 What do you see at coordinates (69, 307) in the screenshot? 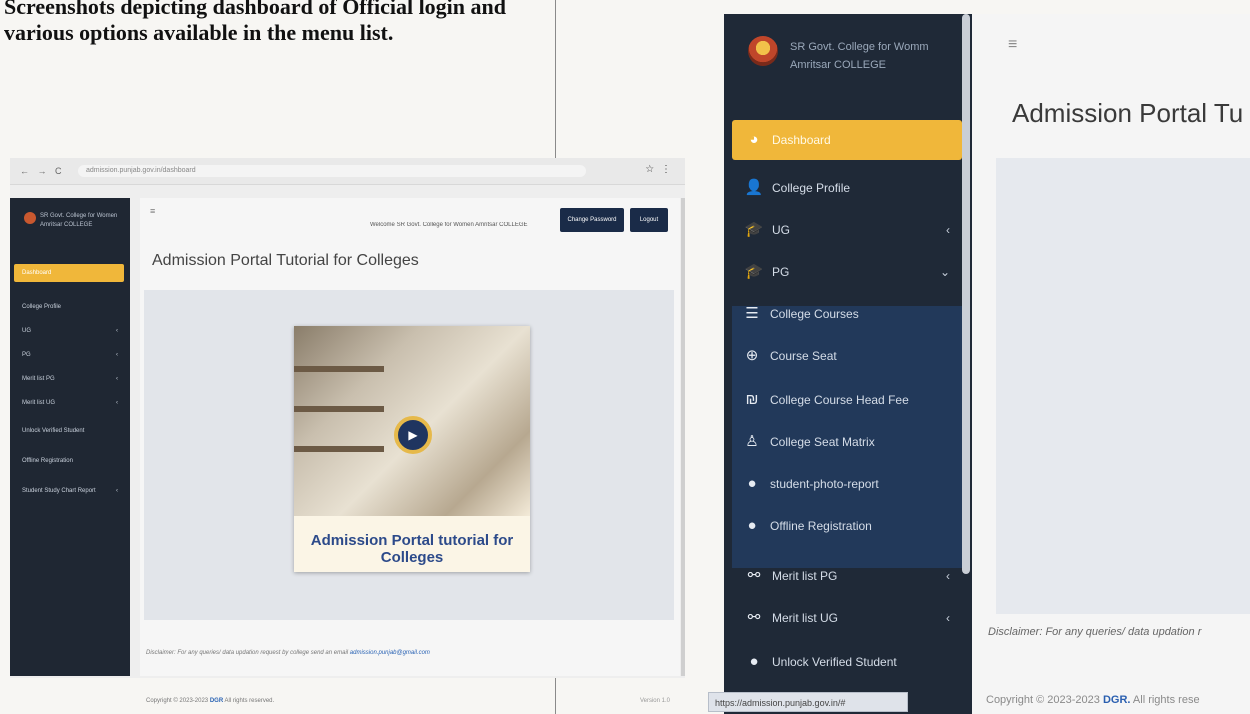
I see `sidebar-item-college-profile: College Profile` at bounding box center [69, 307].